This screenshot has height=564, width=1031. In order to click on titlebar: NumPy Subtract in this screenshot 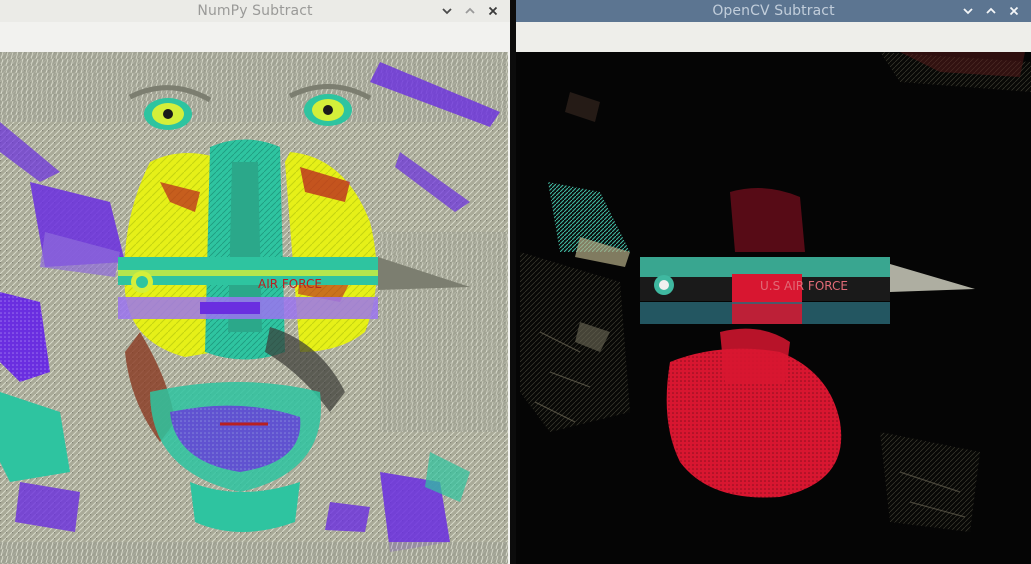, I will do `click(255, 11)`.